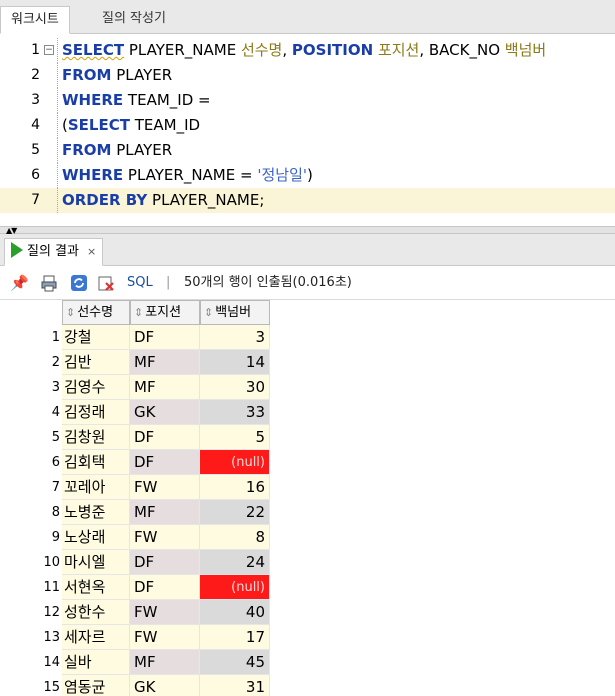 Image resolution: width=615 pixels, height=696 pixels. Describe the element at coordinates (96, 685) in the screenshot. I see `cell-name: 염동균` at that location.